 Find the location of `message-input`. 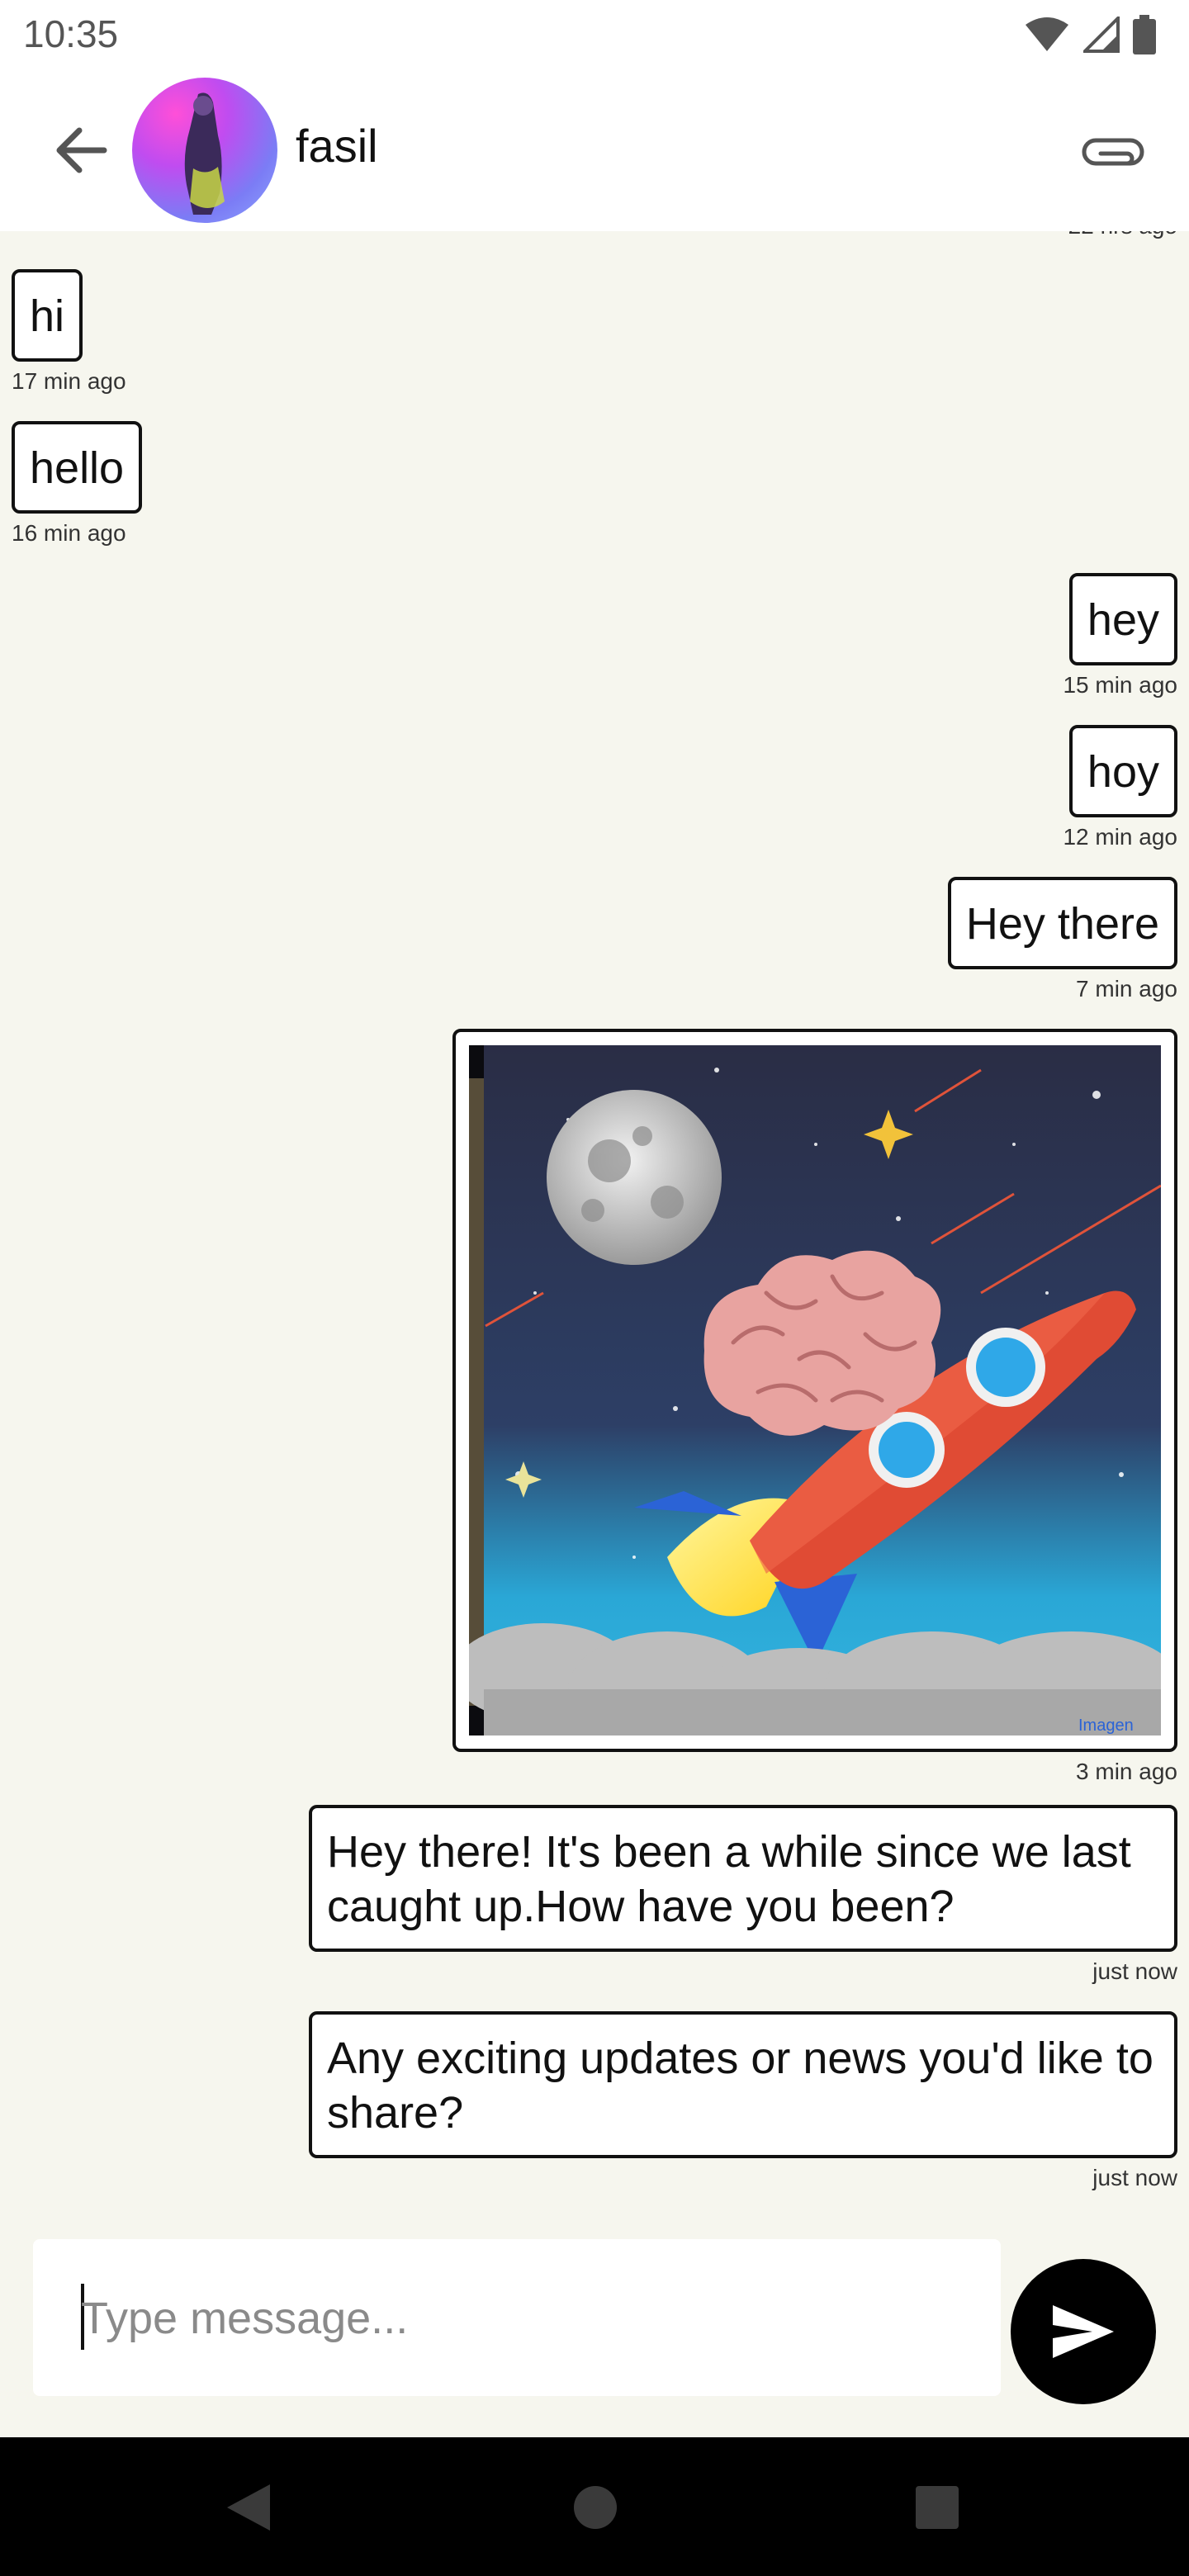

message-input is located at coordinates (527, 2318).